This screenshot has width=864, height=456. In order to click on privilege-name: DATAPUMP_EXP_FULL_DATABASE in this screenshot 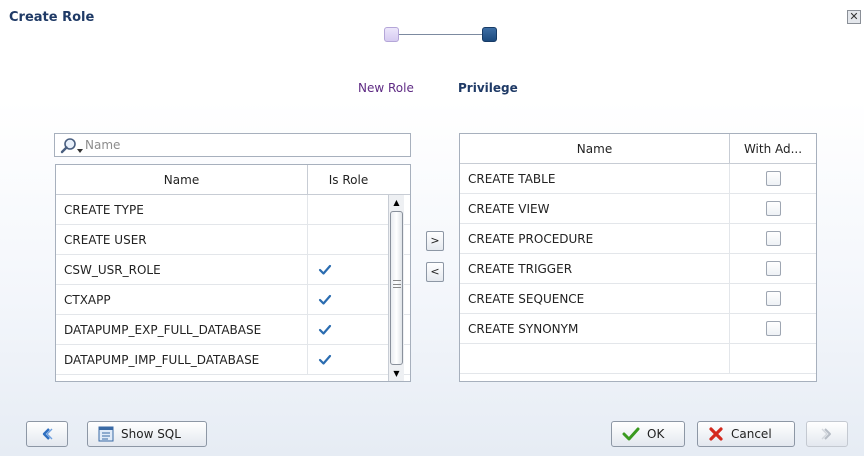, I will do `click(163, 329)`.